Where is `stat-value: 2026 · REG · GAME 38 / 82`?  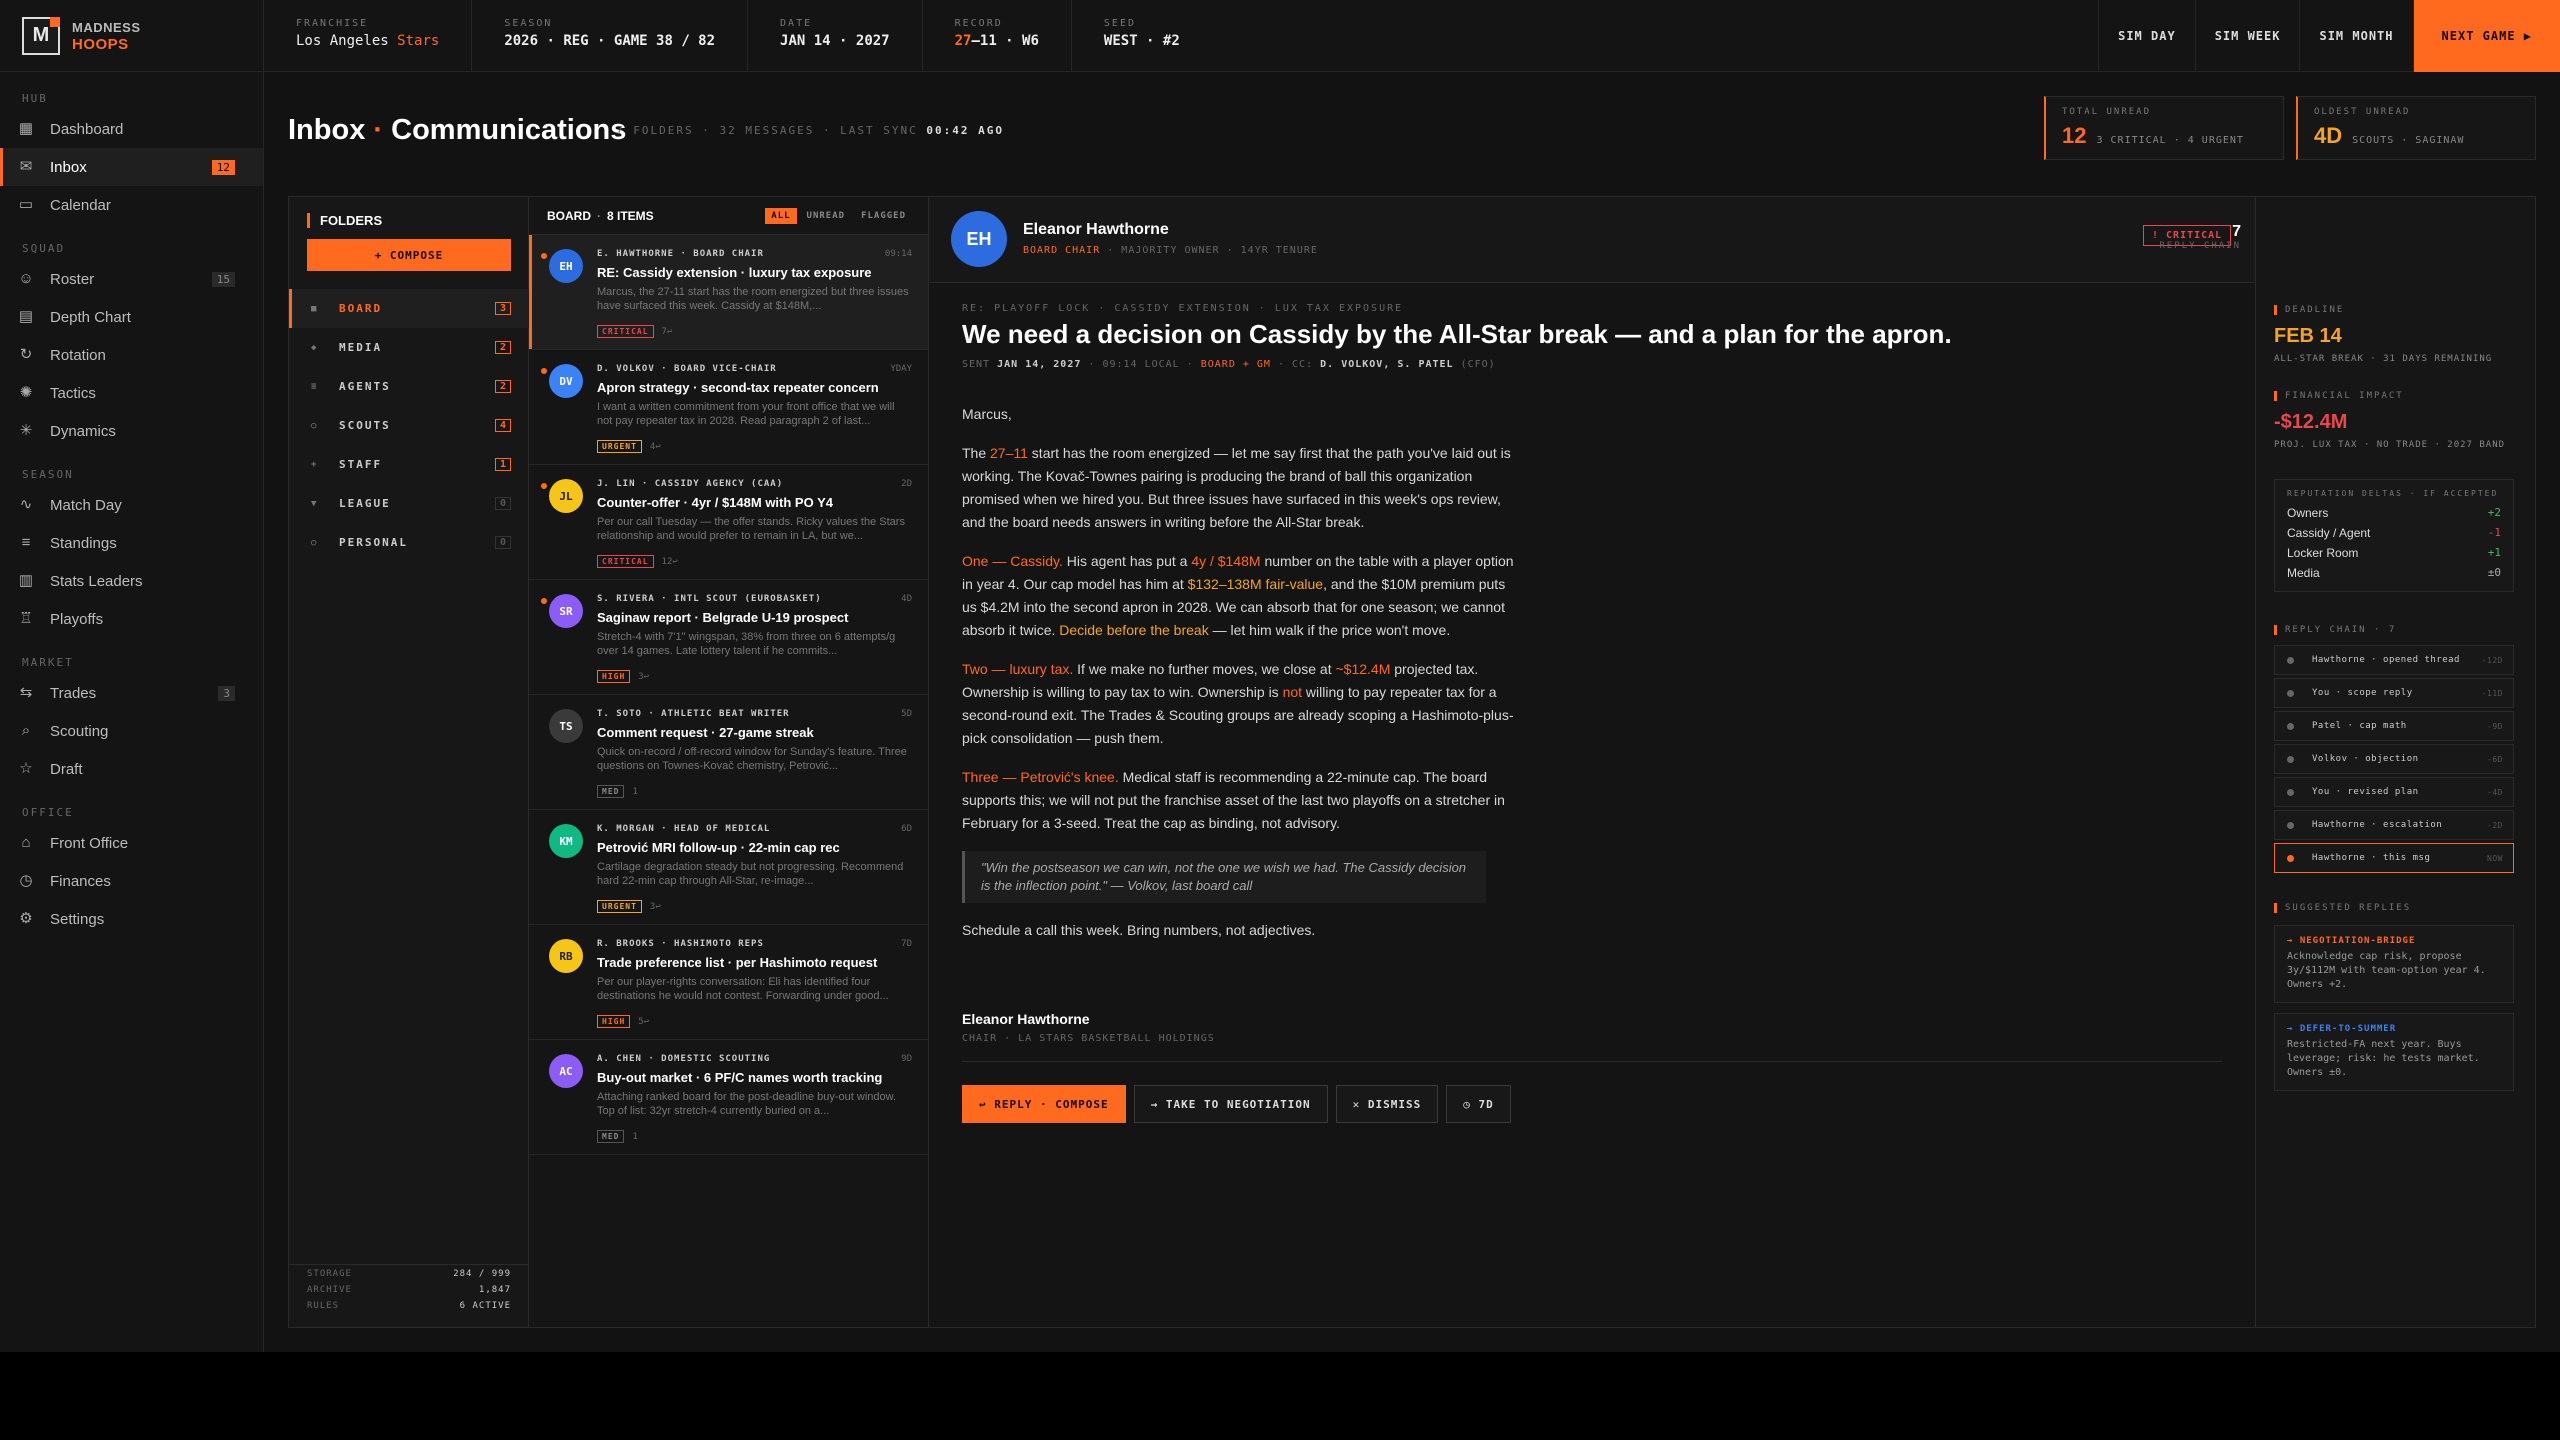 stat-value: 2026 · REG · GAME 38 / 82 is located at coordinates (610, 41).